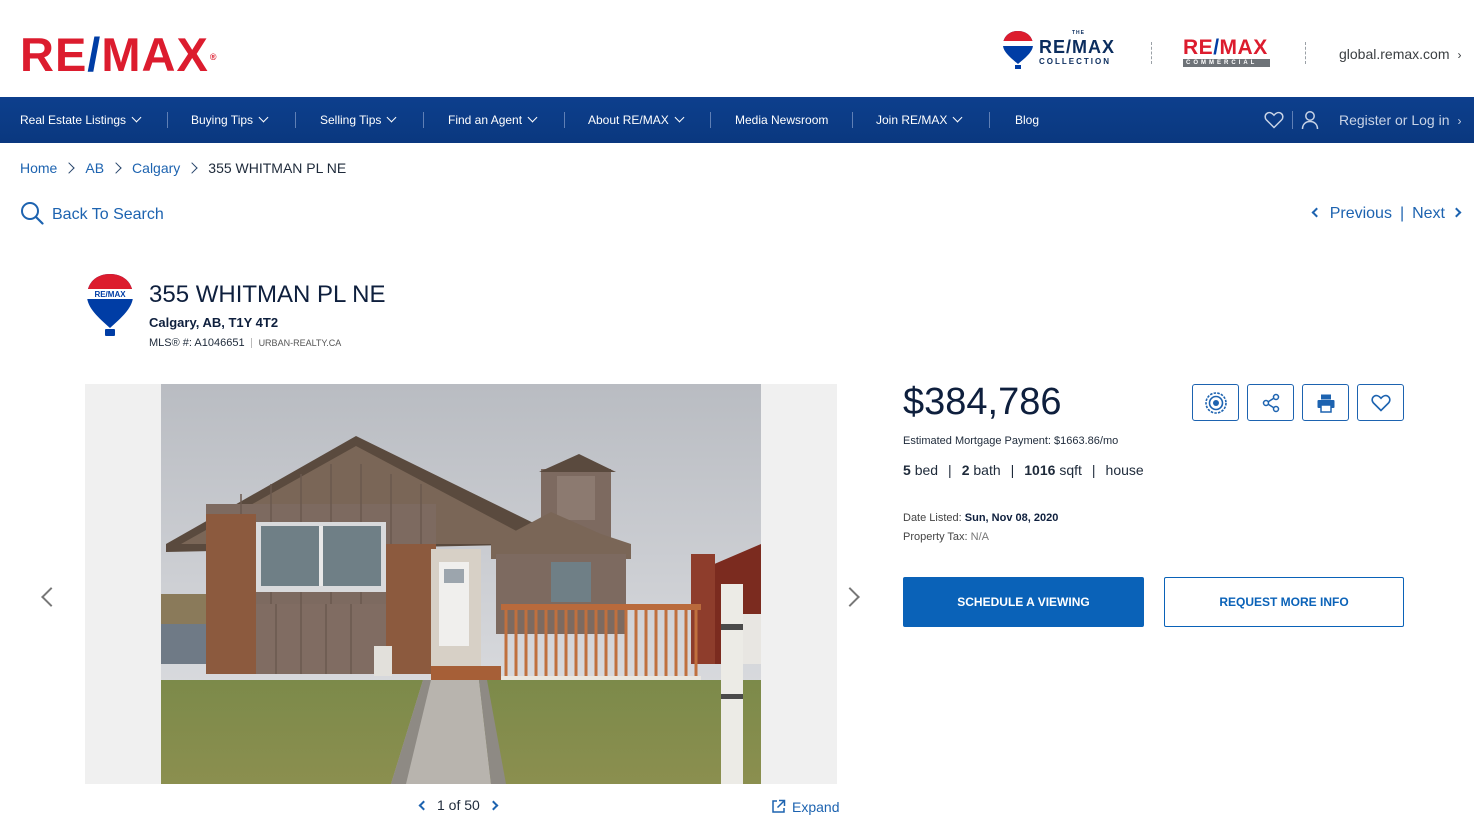  I want to click on gallery-pager: 1 of 50, so click(458, 805).